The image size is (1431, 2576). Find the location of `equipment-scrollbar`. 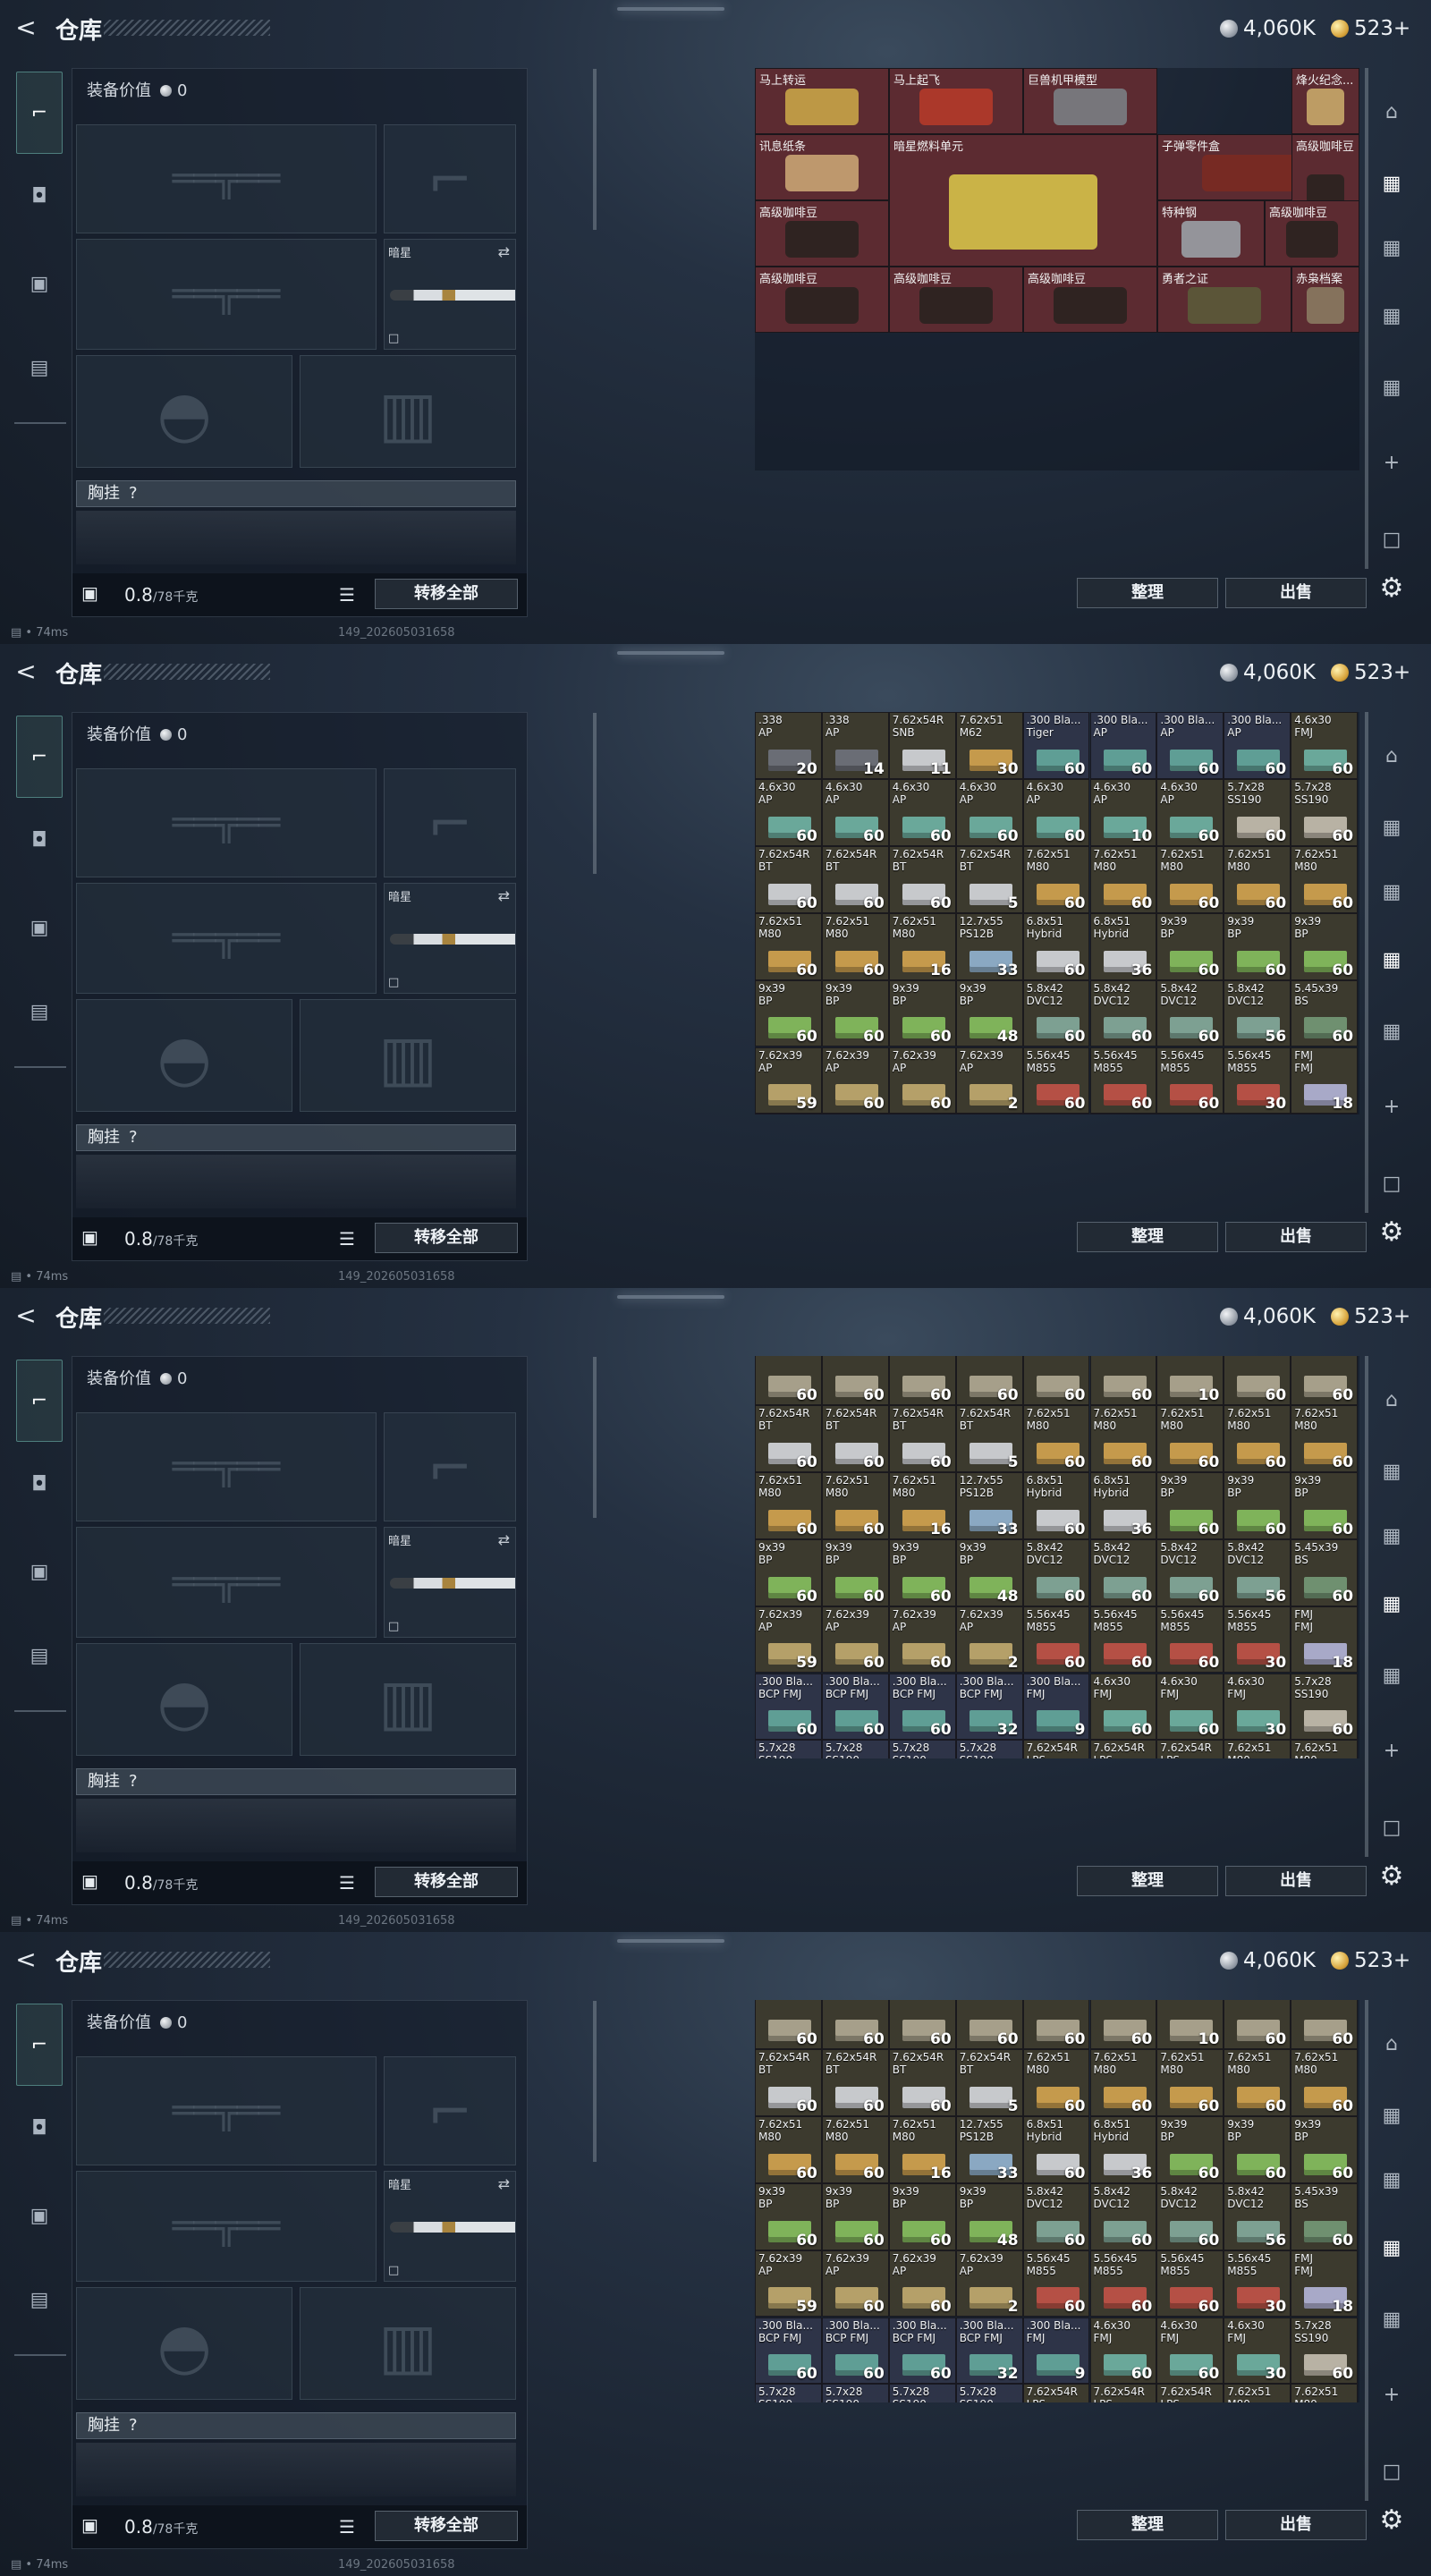

equipment-scrollbar is located at coordinates (595, 1437).